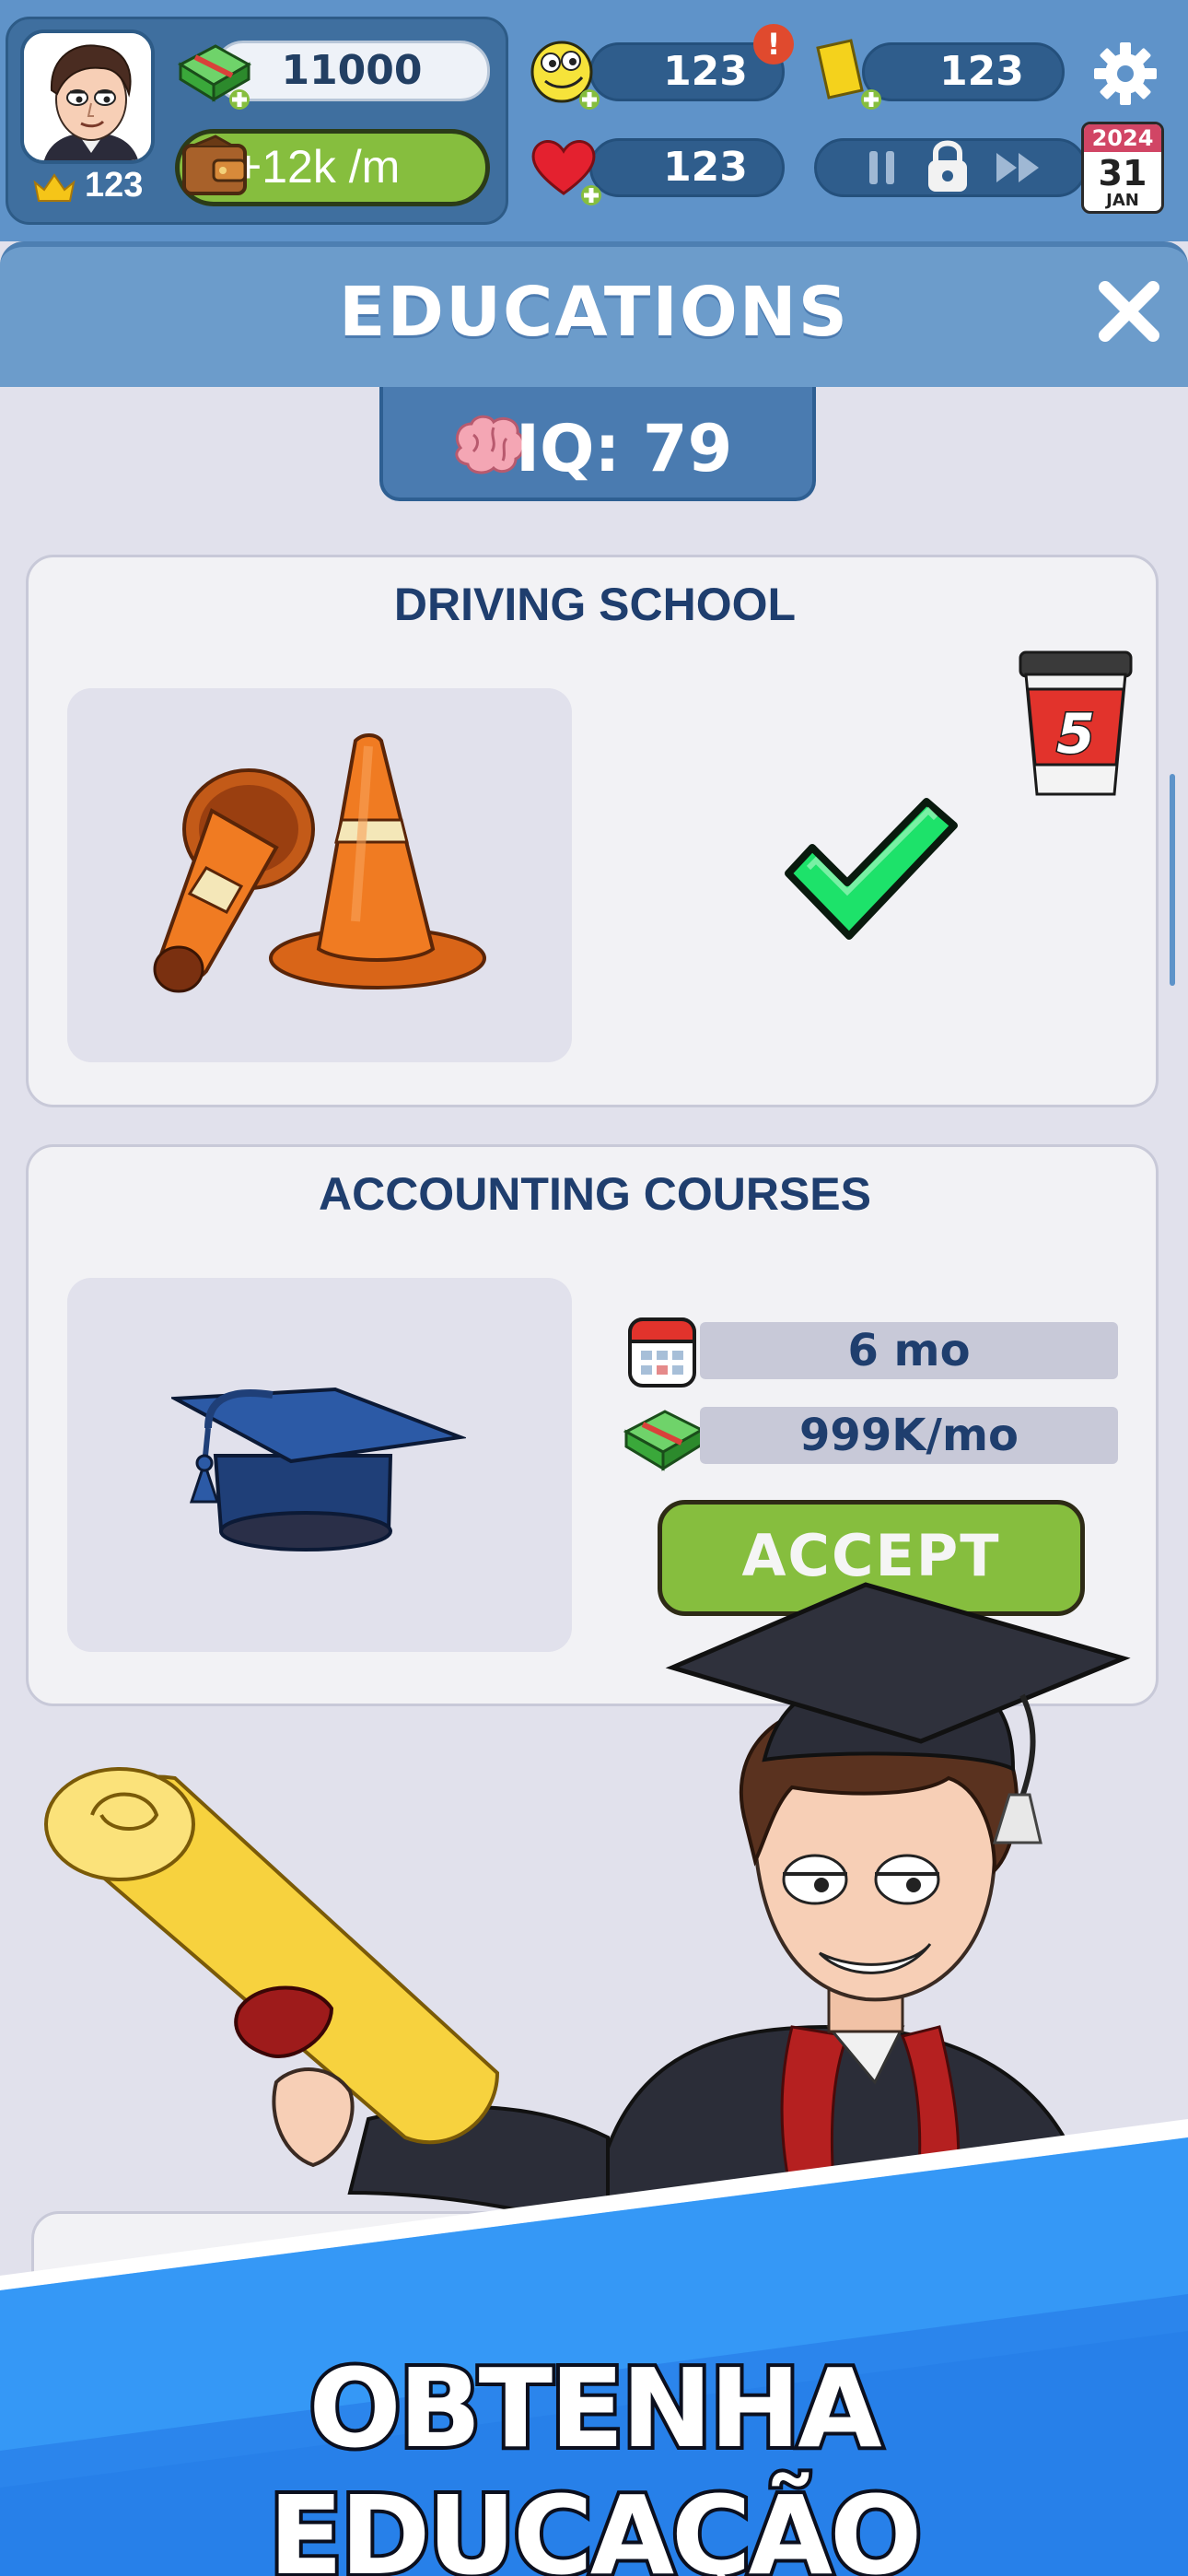  I want to click on tickets-display: 123, so click(964, 71).